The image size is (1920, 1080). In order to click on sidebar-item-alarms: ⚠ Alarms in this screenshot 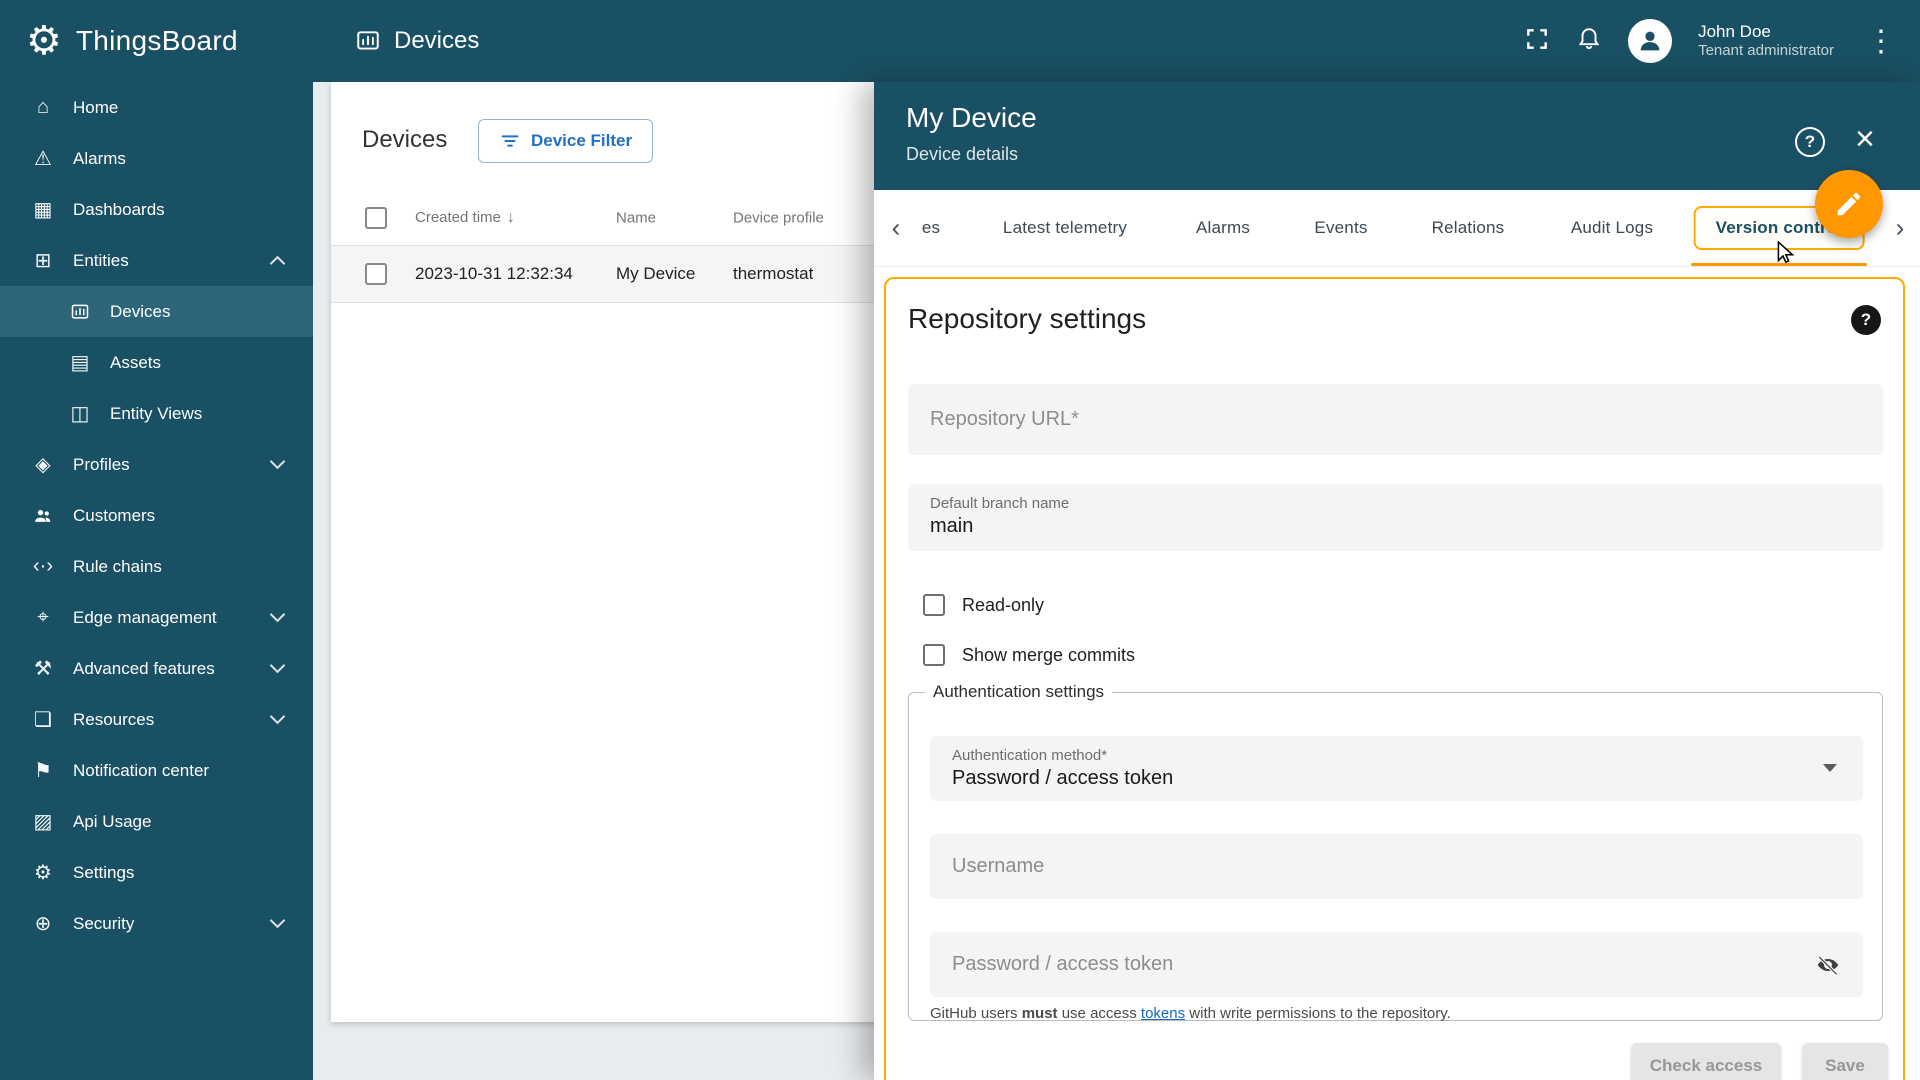, I will do `click(156, 158)`.